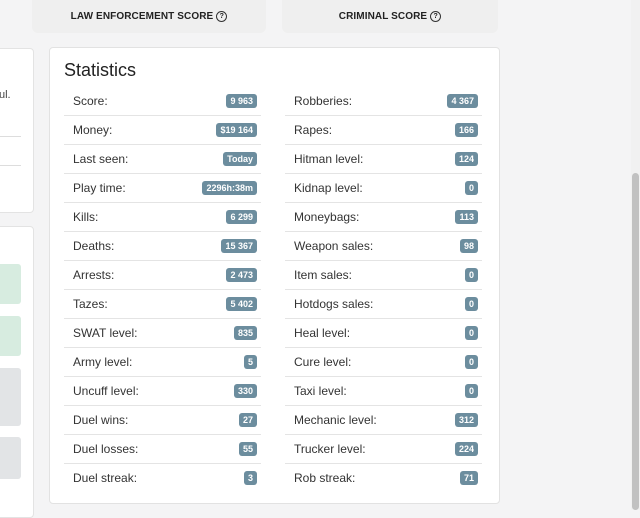 The height and width of the screenshot is (518, 640). I want to click on stat-label: Weapon sales:, so click(334, 246).